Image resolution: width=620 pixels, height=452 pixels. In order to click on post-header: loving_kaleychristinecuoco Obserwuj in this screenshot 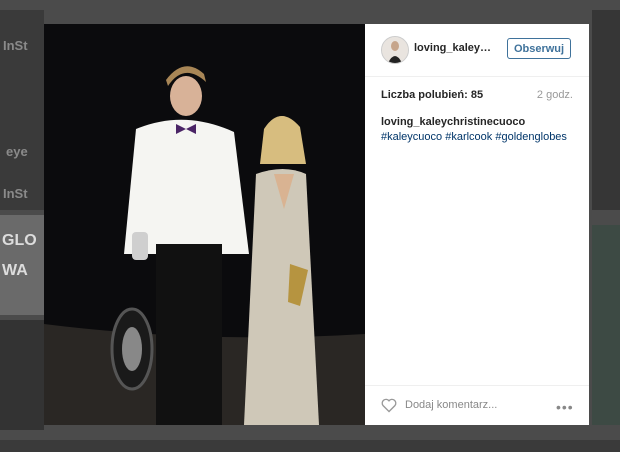, I will do `click(477, 50)`.